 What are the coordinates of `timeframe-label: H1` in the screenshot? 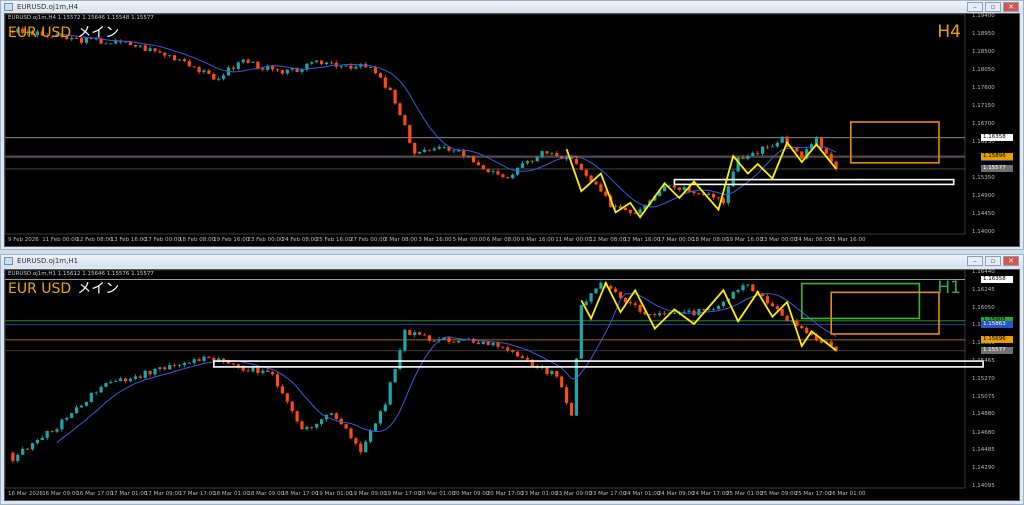 It's located at (949, 288).